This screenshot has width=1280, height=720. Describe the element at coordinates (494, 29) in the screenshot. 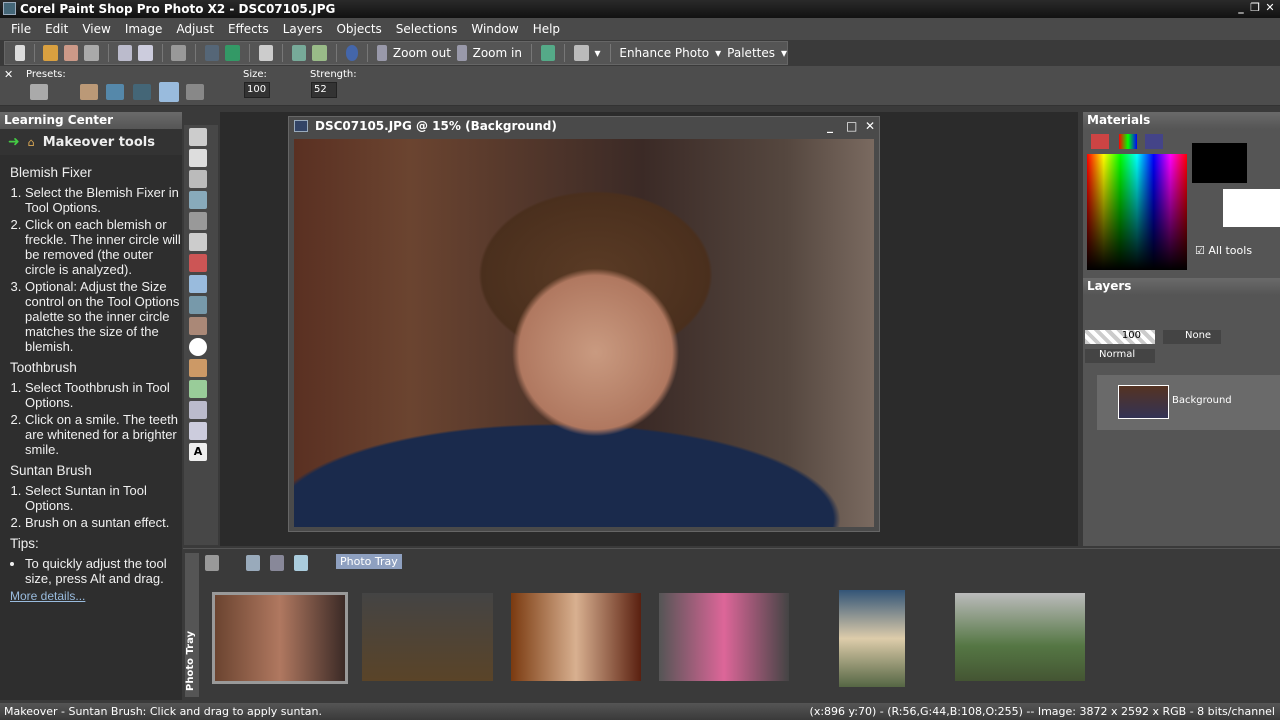

I see `menu-window: Window` at that location.